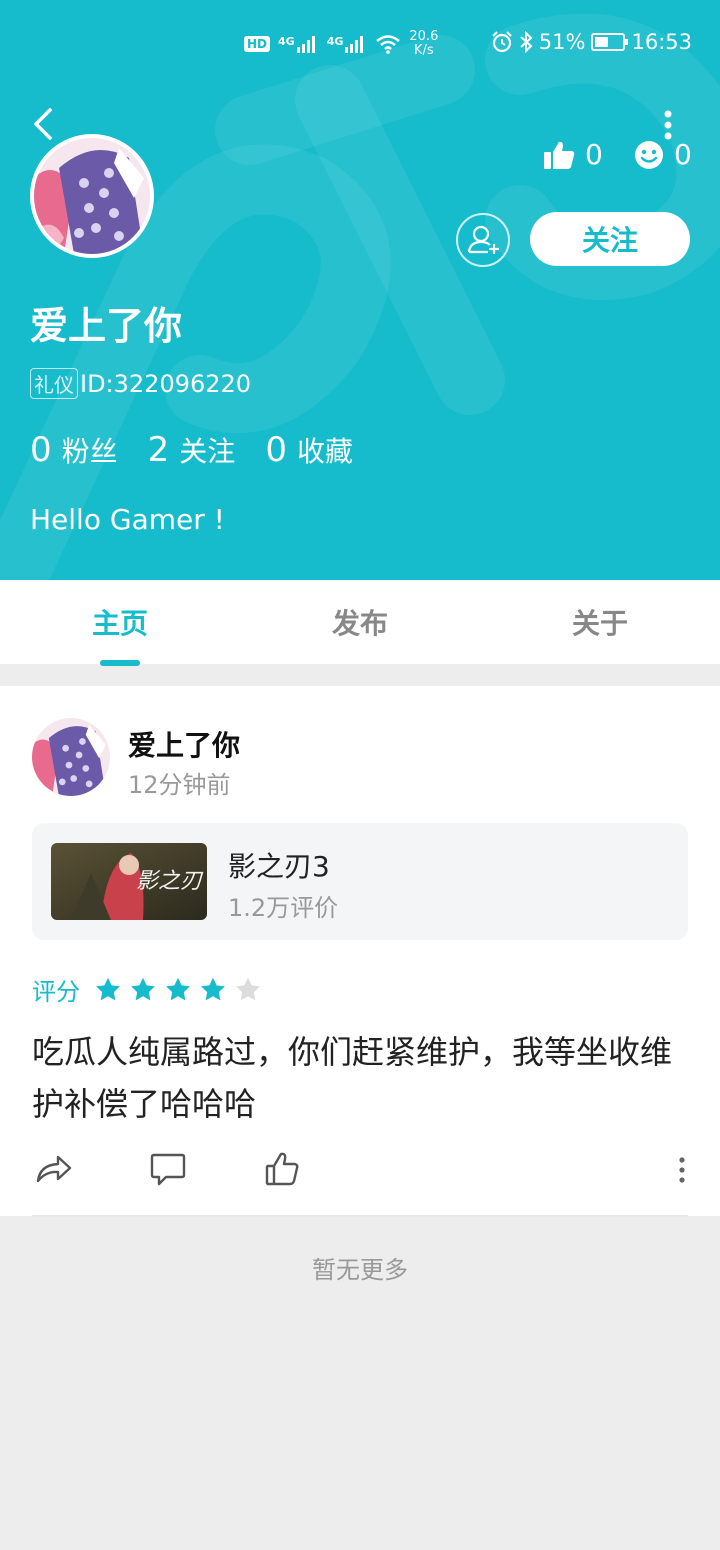 The height and width of the screenshot is (1550, 720). Describe the element at coordinates (257, 44) in the screenshot. I see `hd-icon: HD` at that location.